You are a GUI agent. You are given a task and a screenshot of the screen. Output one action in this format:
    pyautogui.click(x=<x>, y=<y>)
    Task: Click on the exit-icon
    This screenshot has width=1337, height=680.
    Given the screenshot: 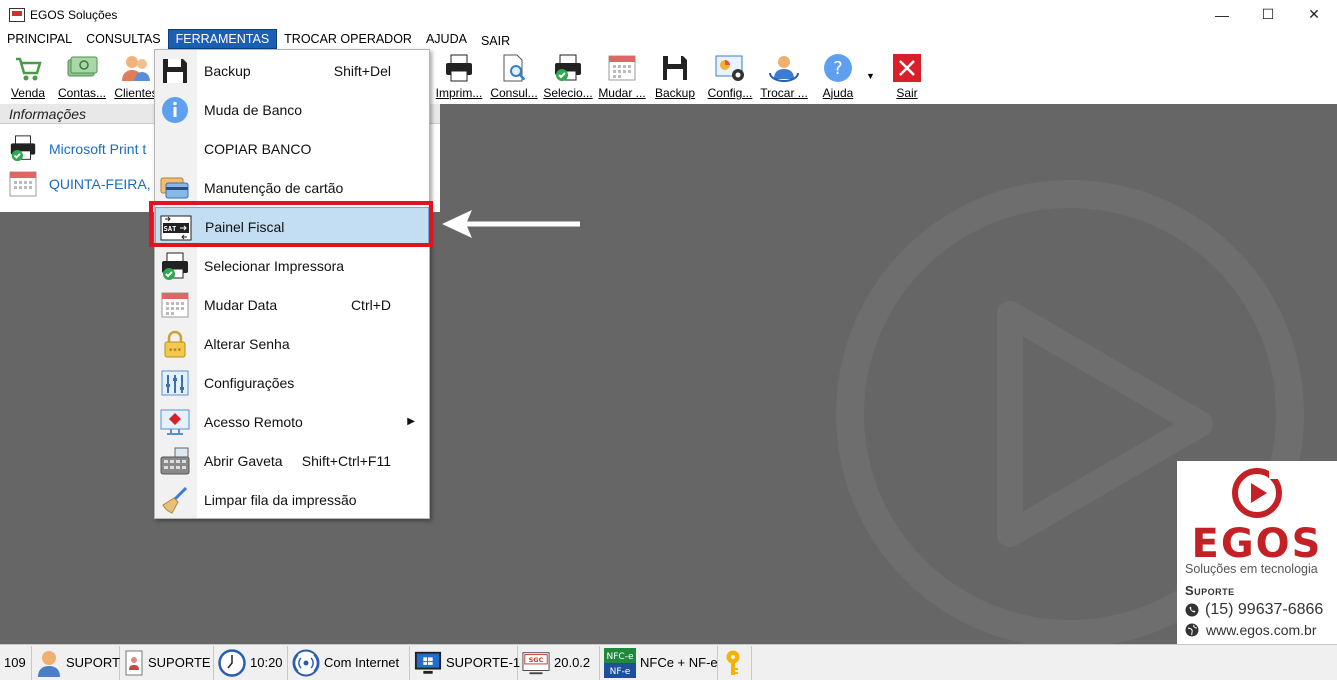 What is the action you would take?
    pyautogui.click(x=907, y=68)
    